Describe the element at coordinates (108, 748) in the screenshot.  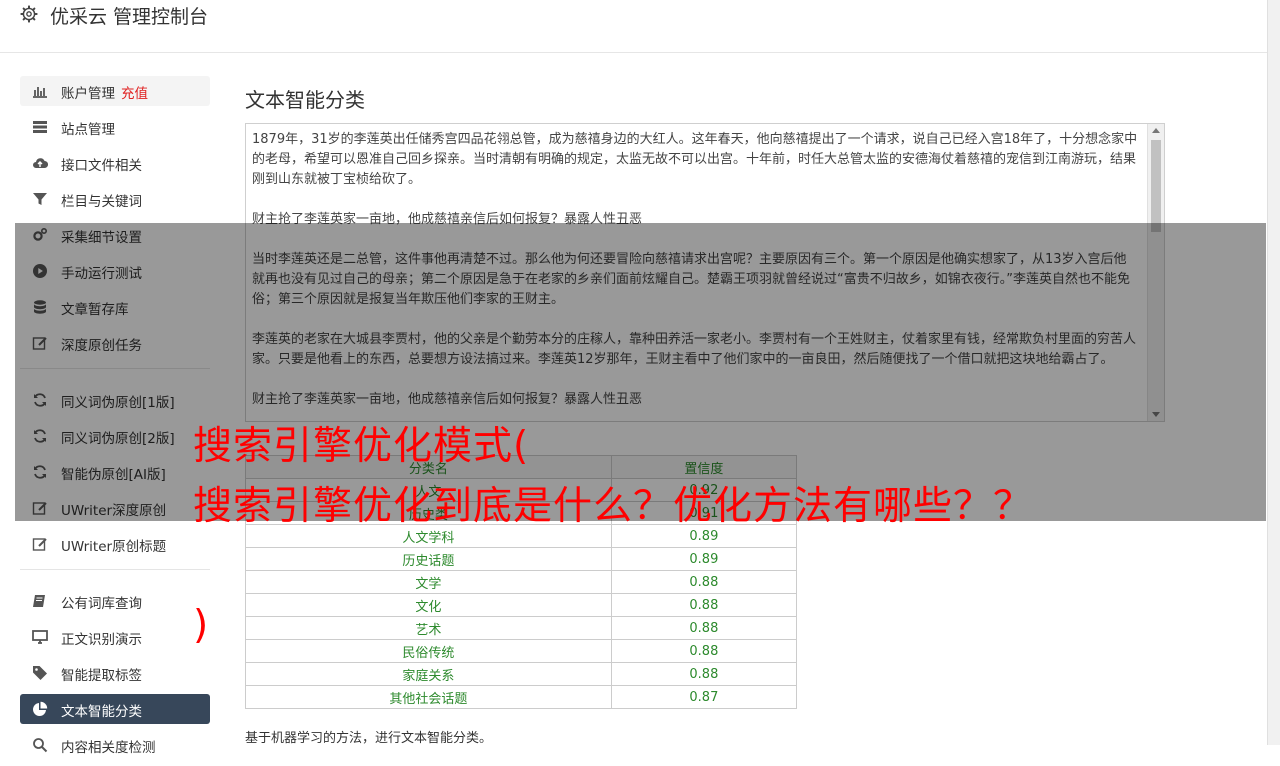
I see `sidebar-item-label: 内容相关度检测` at that location.